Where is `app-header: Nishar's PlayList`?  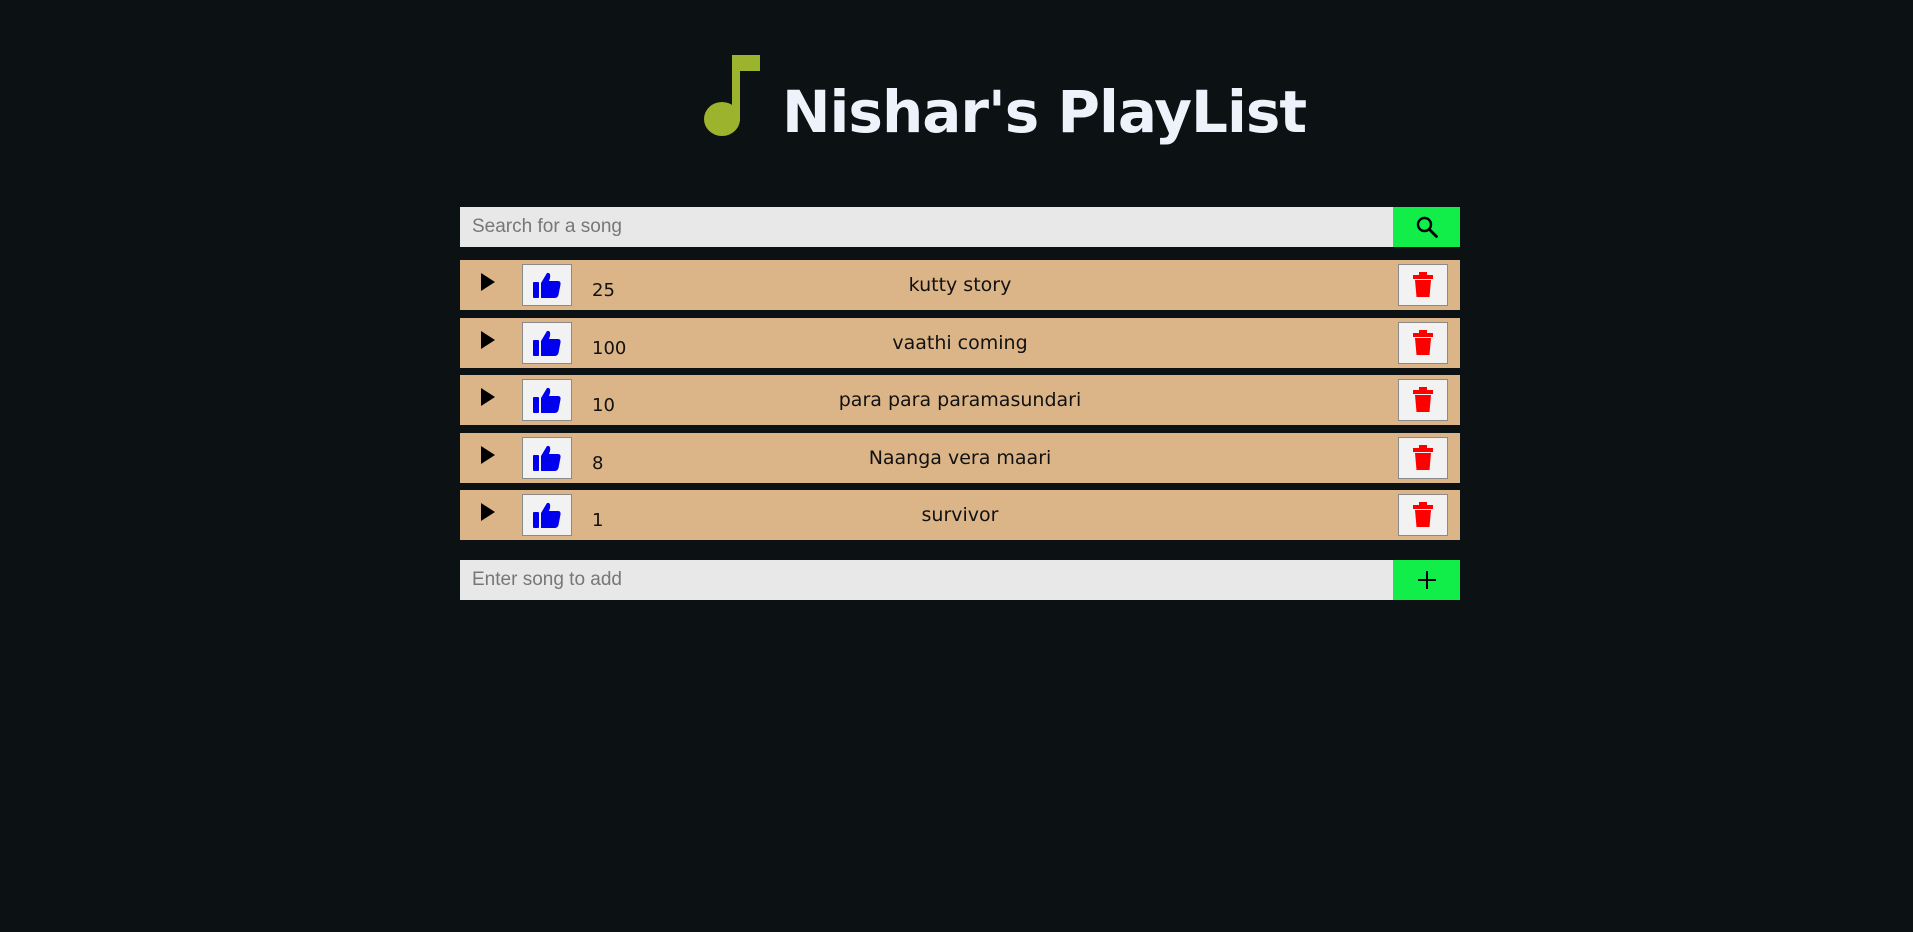 app-header: Nishar's PlayList is located at coordinates (1003, 103).